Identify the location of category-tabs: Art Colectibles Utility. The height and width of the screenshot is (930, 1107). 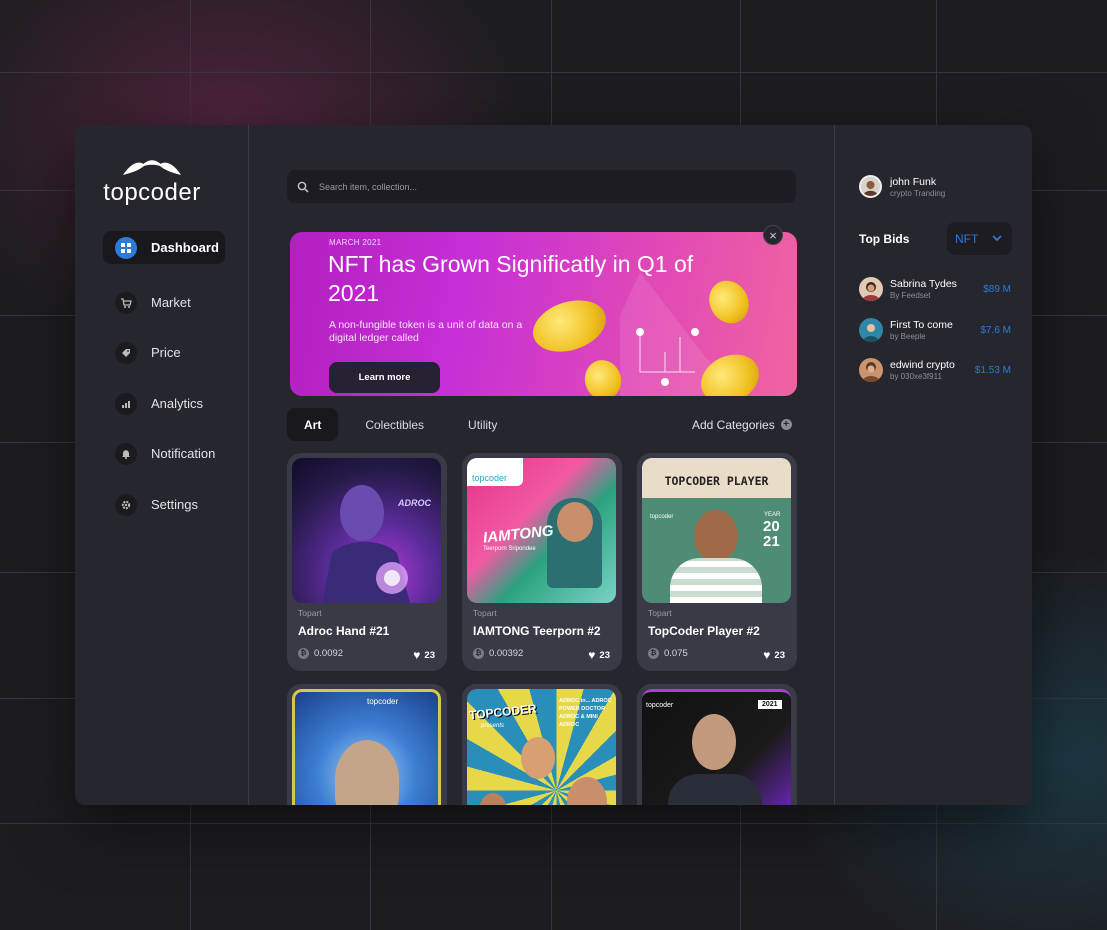
(405, 424).